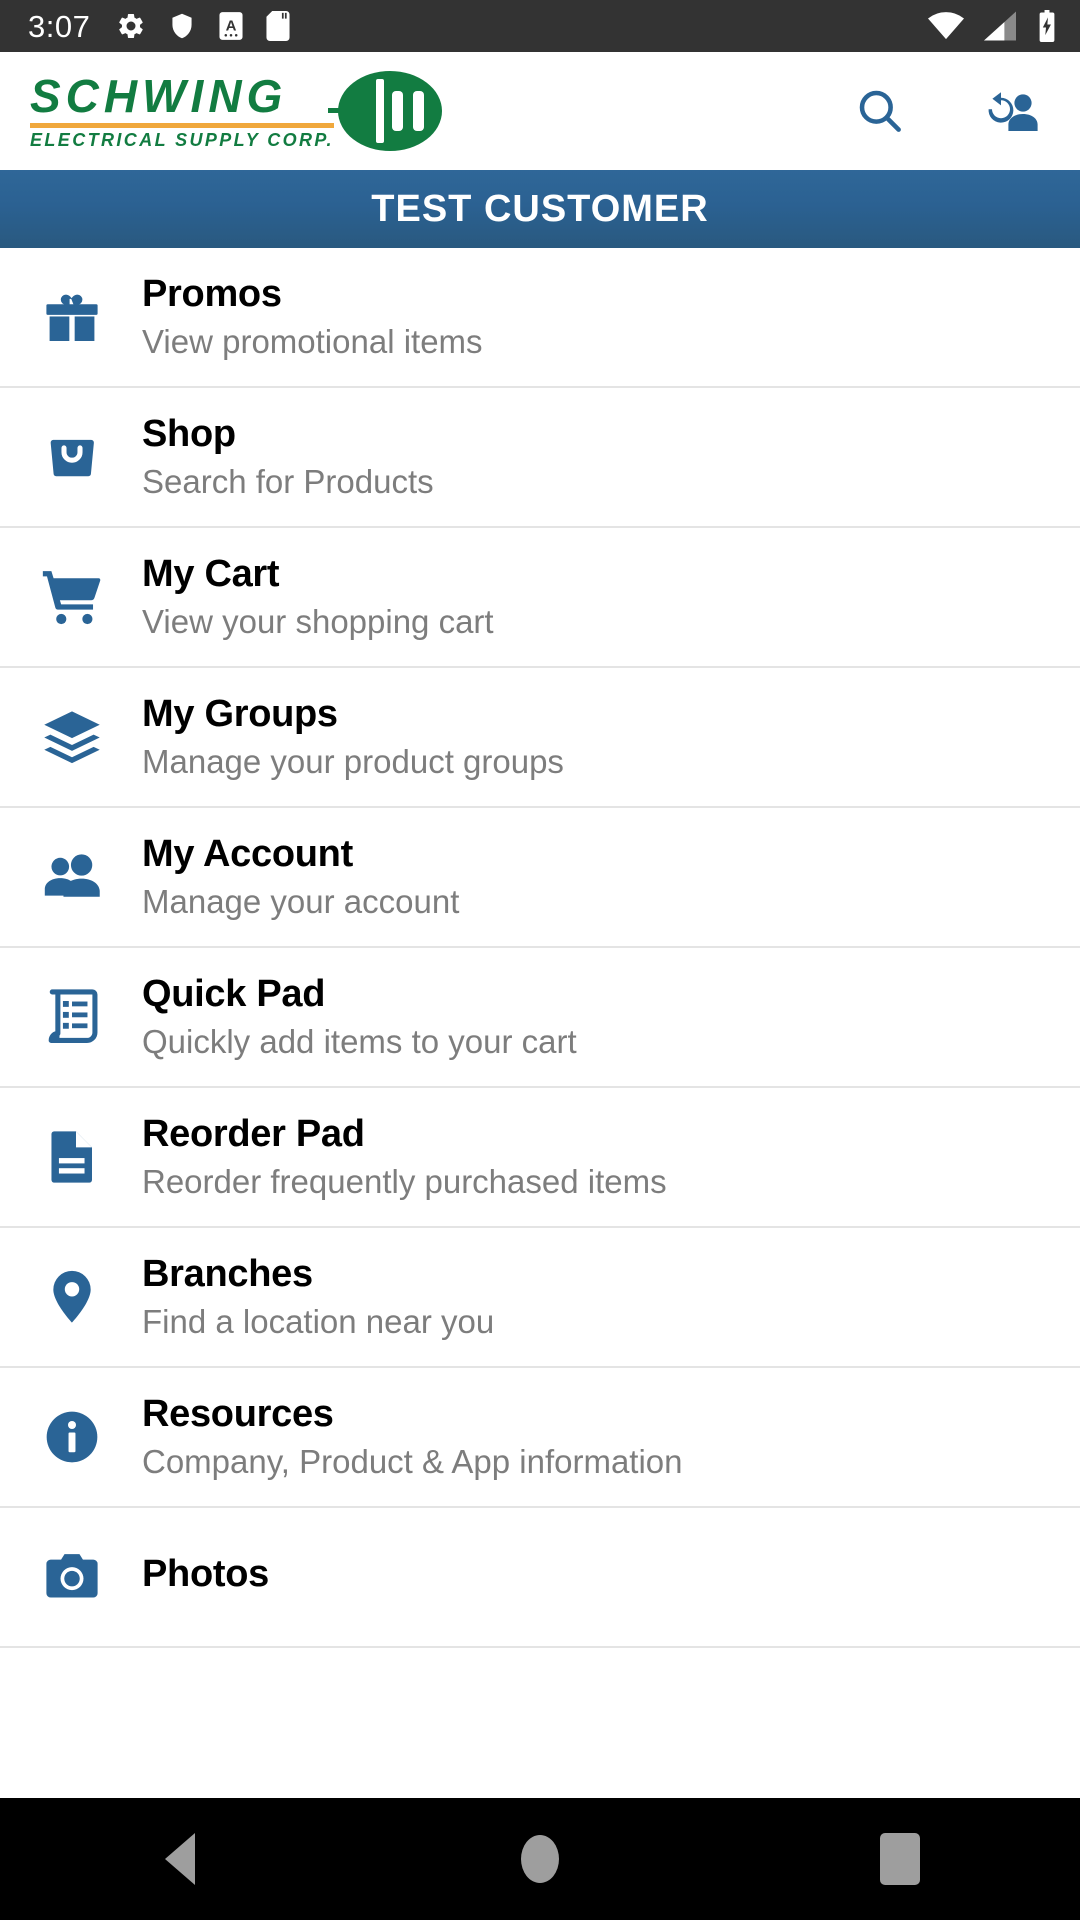 This screenshot has height=1920, width=1080. I want to click on menu-item-texts: My Account Manage your account, so click(289, 877).